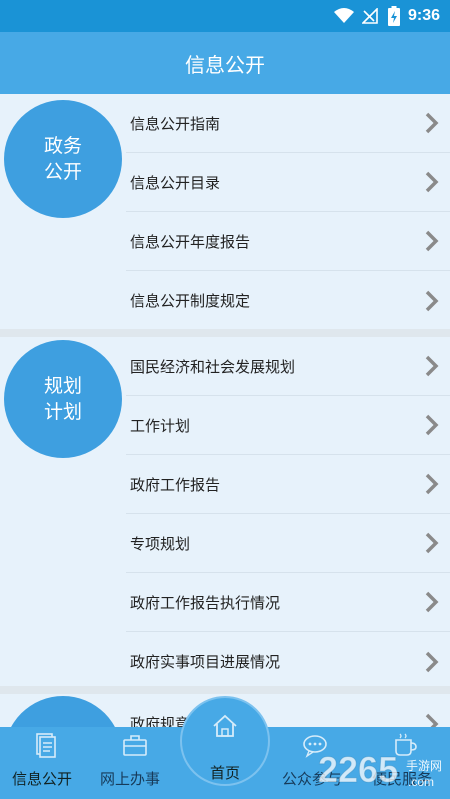  Describe the element at coordinates (288, 425) in the screenshot. I see `list-item: 工作计划` at that location.